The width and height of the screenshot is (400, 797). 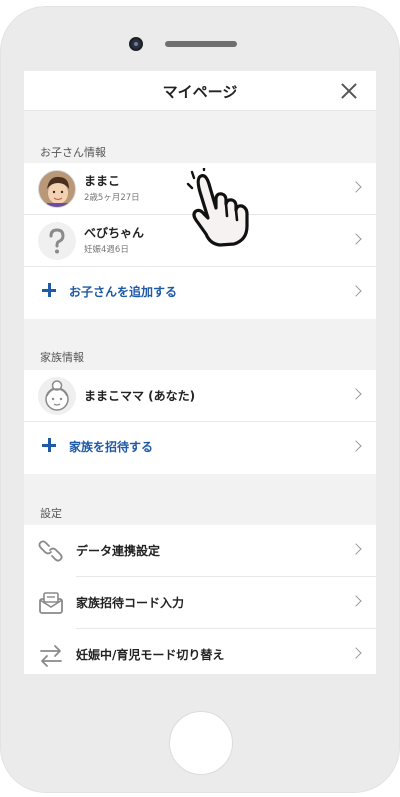 I want to click on child-name: べびちゃん, so click(x=114, y=233).